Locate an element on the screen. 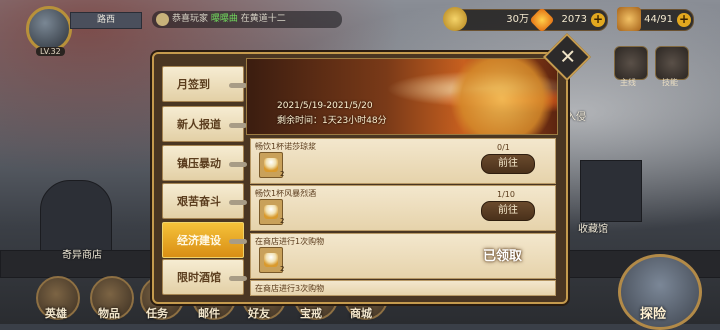  tab-newcomer-report: 新人报道 is located at coordinates (204, 124).